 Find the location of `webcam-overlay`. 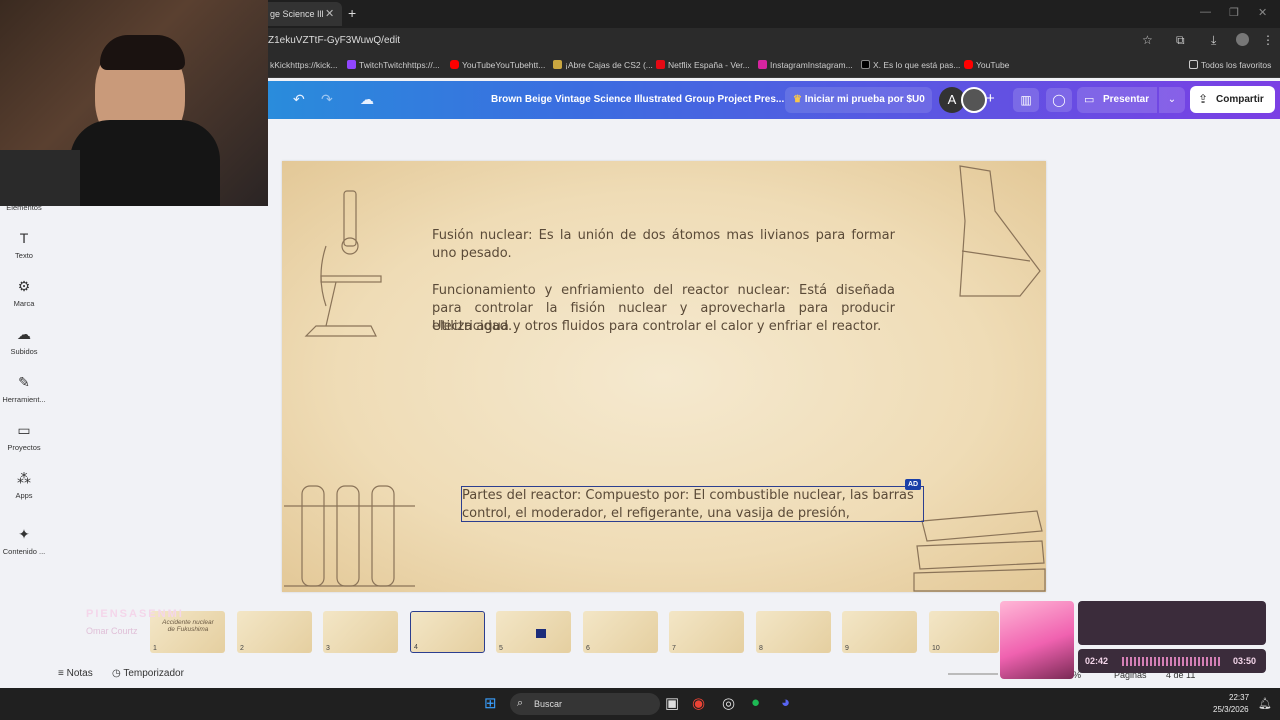

webcam-overlay is located at coordinates (134, 103).